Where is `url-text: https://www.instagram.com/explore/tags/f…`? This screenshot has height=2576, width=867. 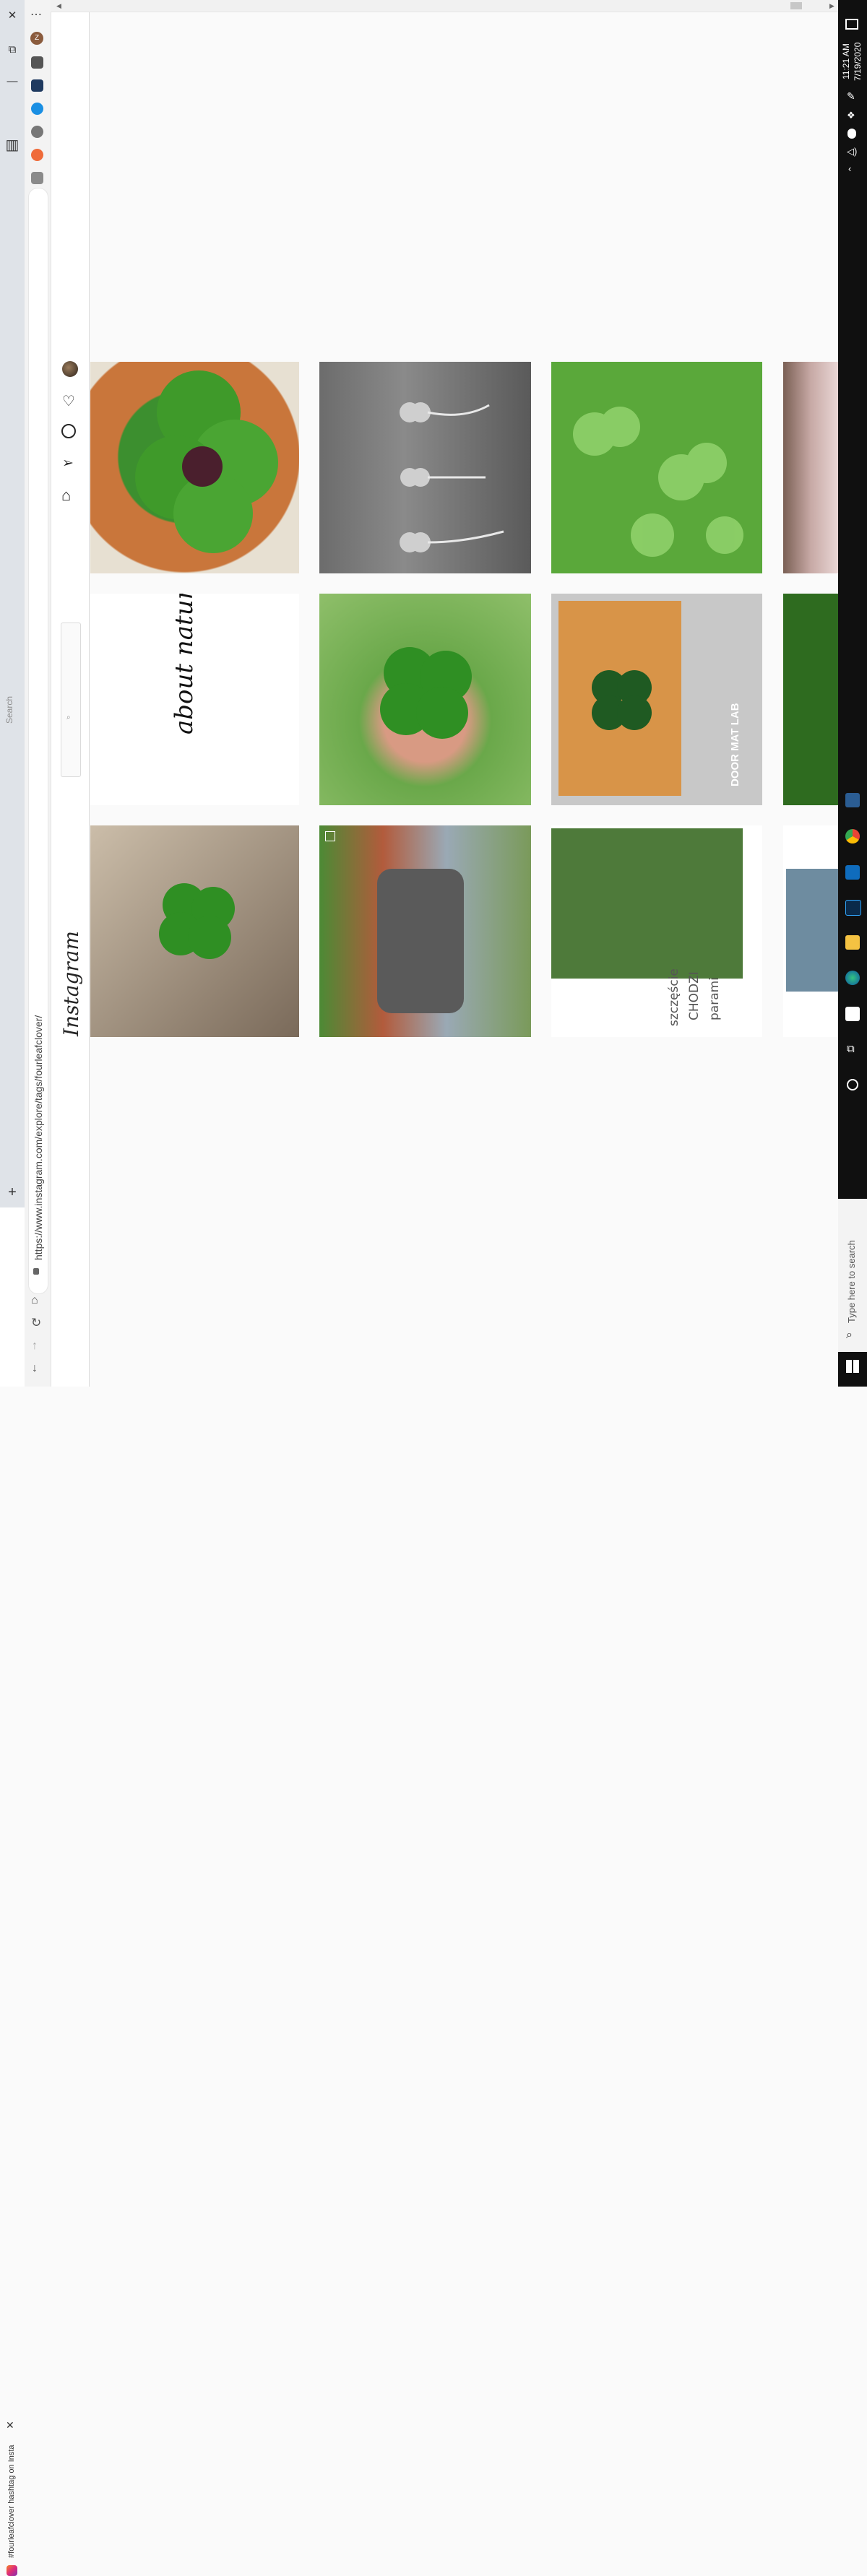
url-text: https://www.instagram.com/explore/tags/f… is located at coordinates (38, 1137).